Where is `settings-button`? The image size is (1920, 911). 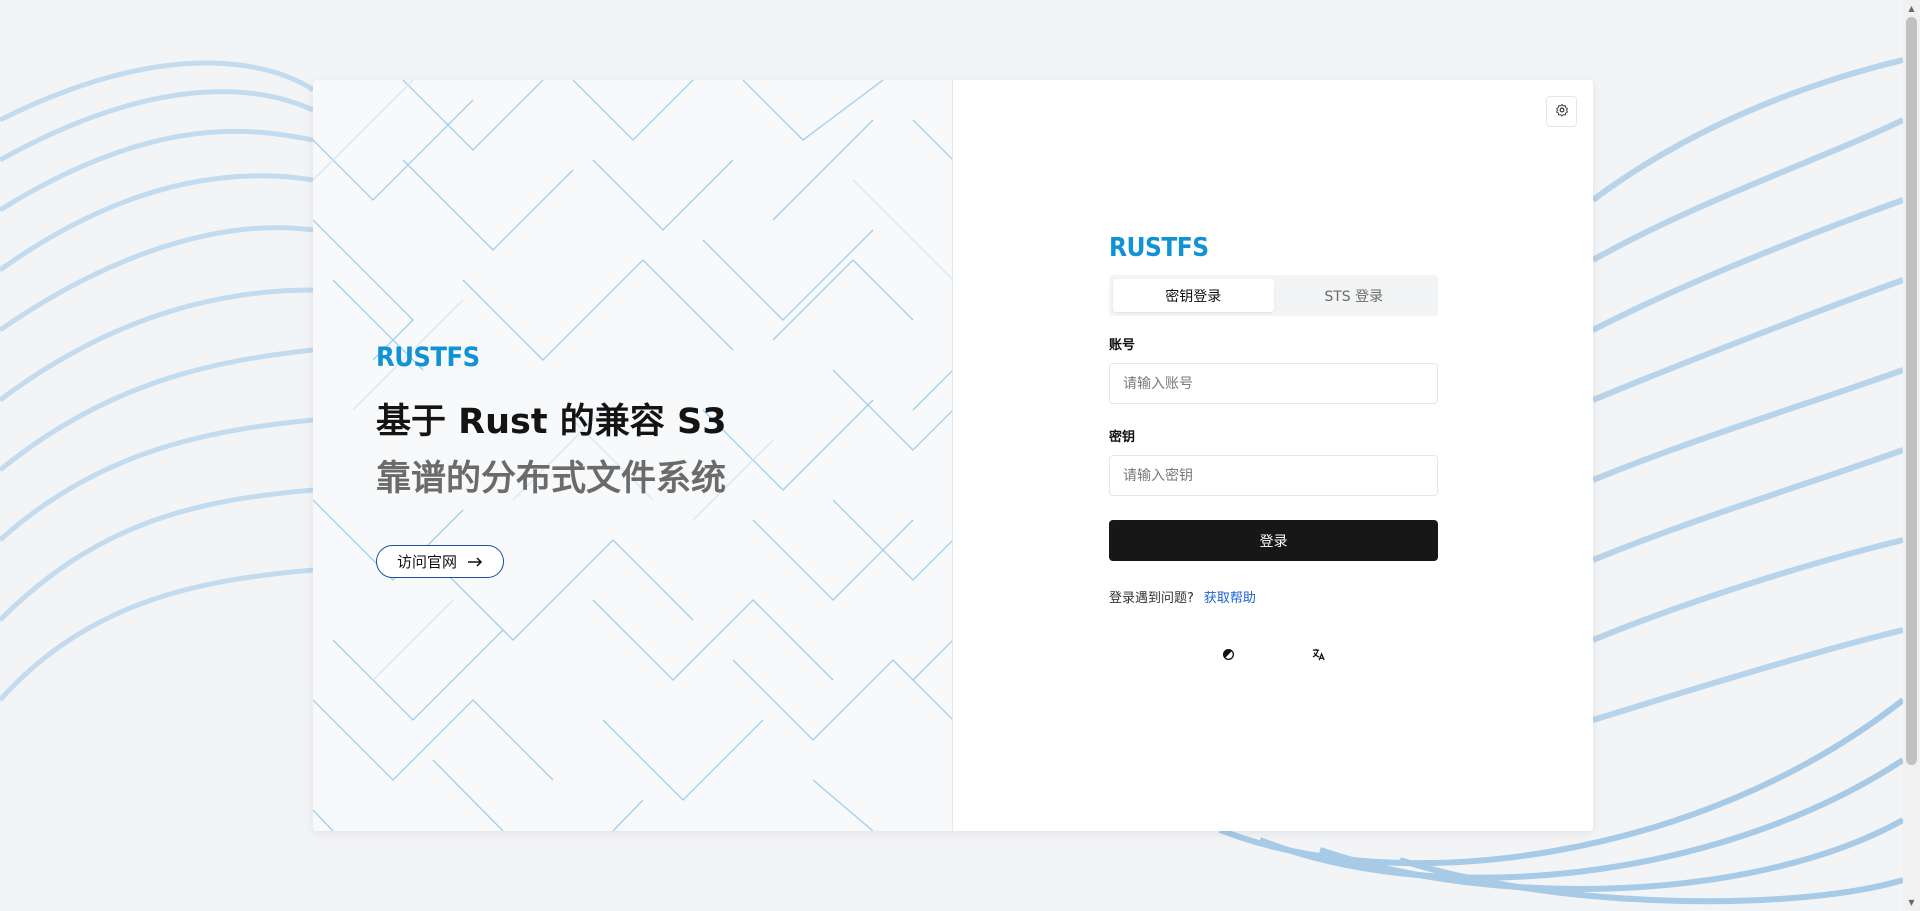
settings-button is located at coordinates (1561, 111).